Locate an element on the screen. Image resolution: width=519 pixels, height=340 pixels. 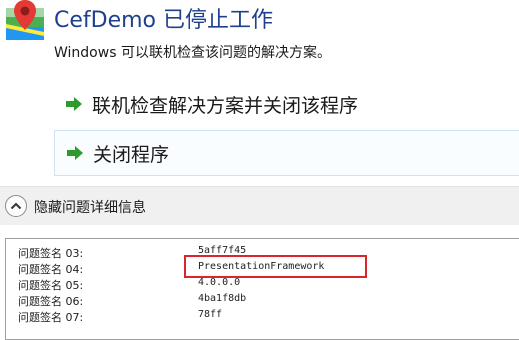
close-program-label: 关闭程序 is located at coordinates (131, 154).